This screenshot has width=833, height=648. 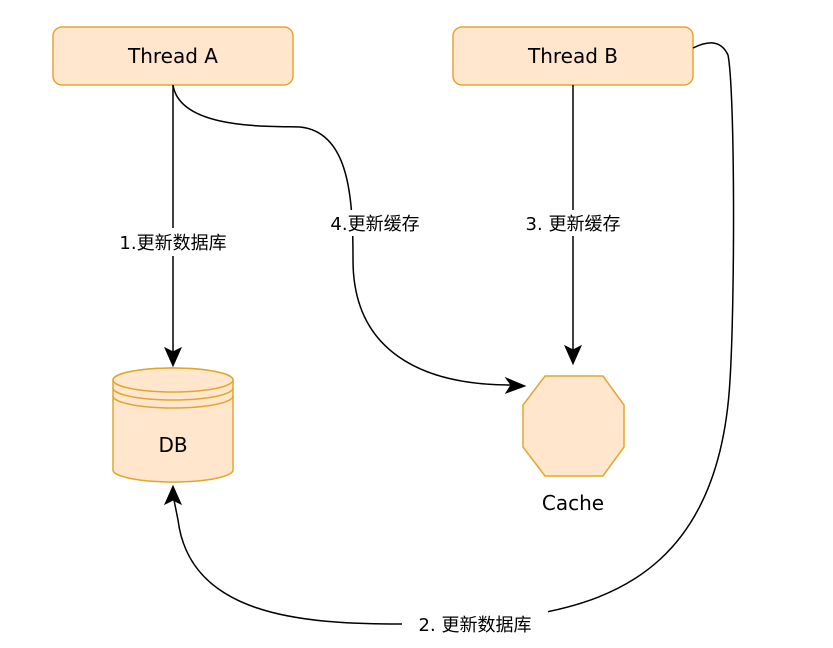 What do you see at coordinates (172, 243) in the screenshot?
I see `edge-a-to-db-label: 1.更新数据库` at bounding box center [172, 243].